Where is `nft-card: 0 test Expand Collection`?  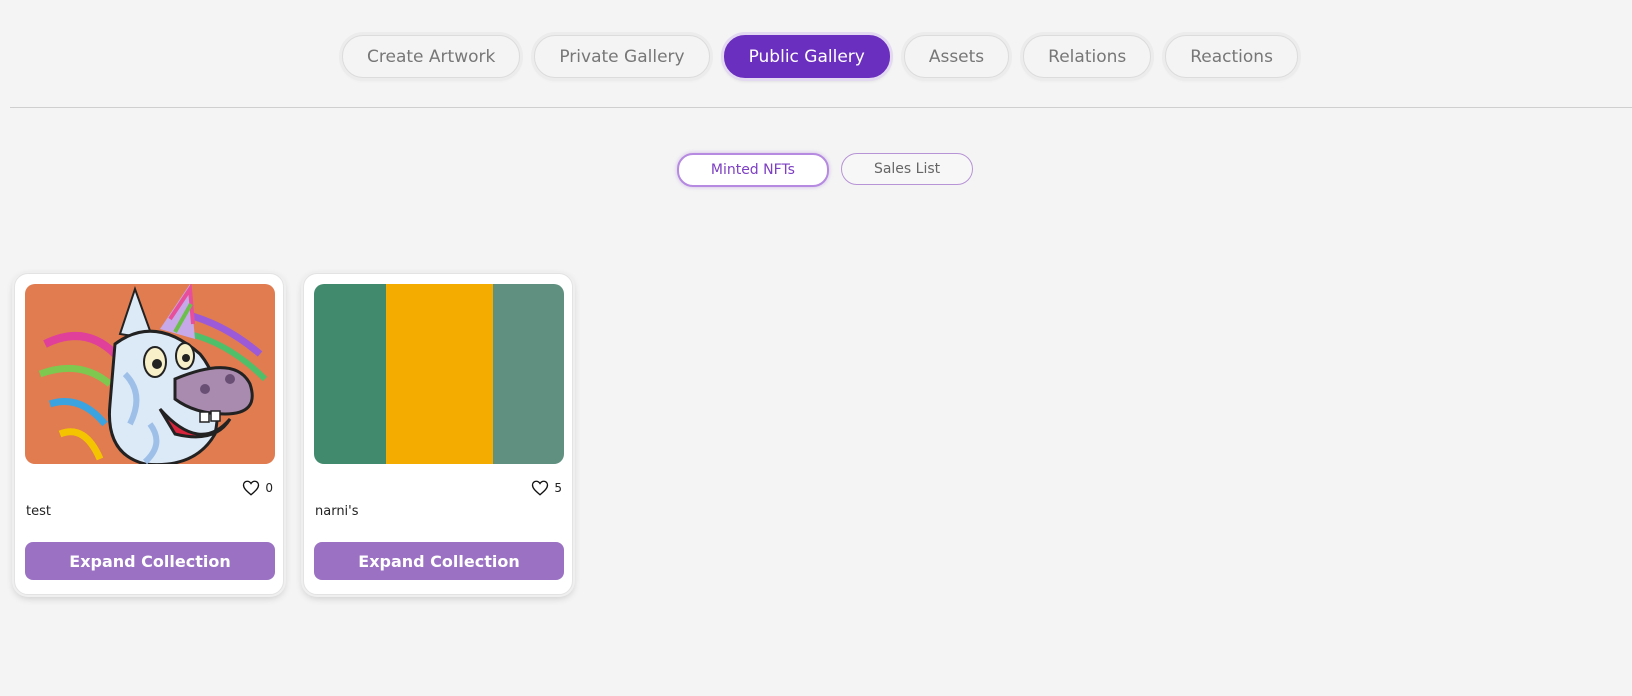 nft-card: 0 test Expand Collection is located at coordinates (149, 434).